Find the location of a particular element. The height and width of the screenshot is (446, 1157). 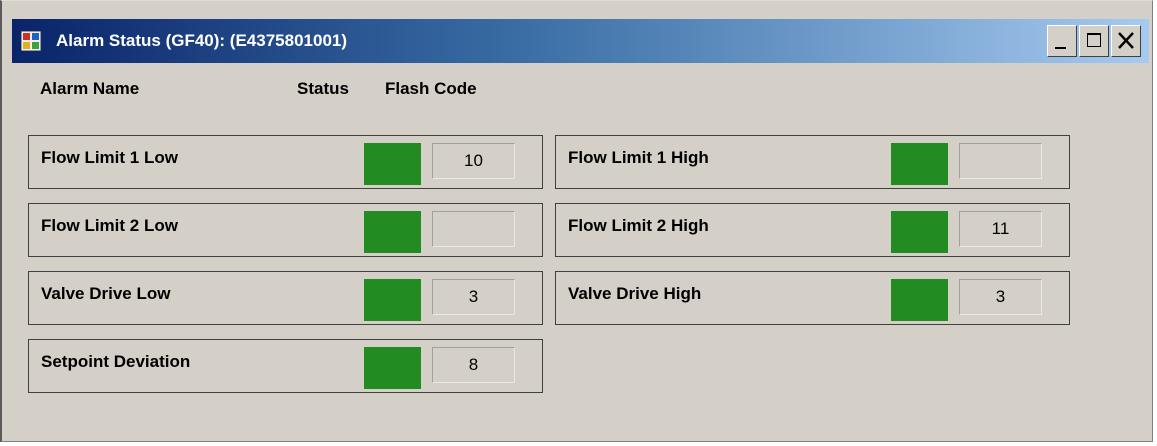

maximize-icon is located at coordinates (1094, 40).